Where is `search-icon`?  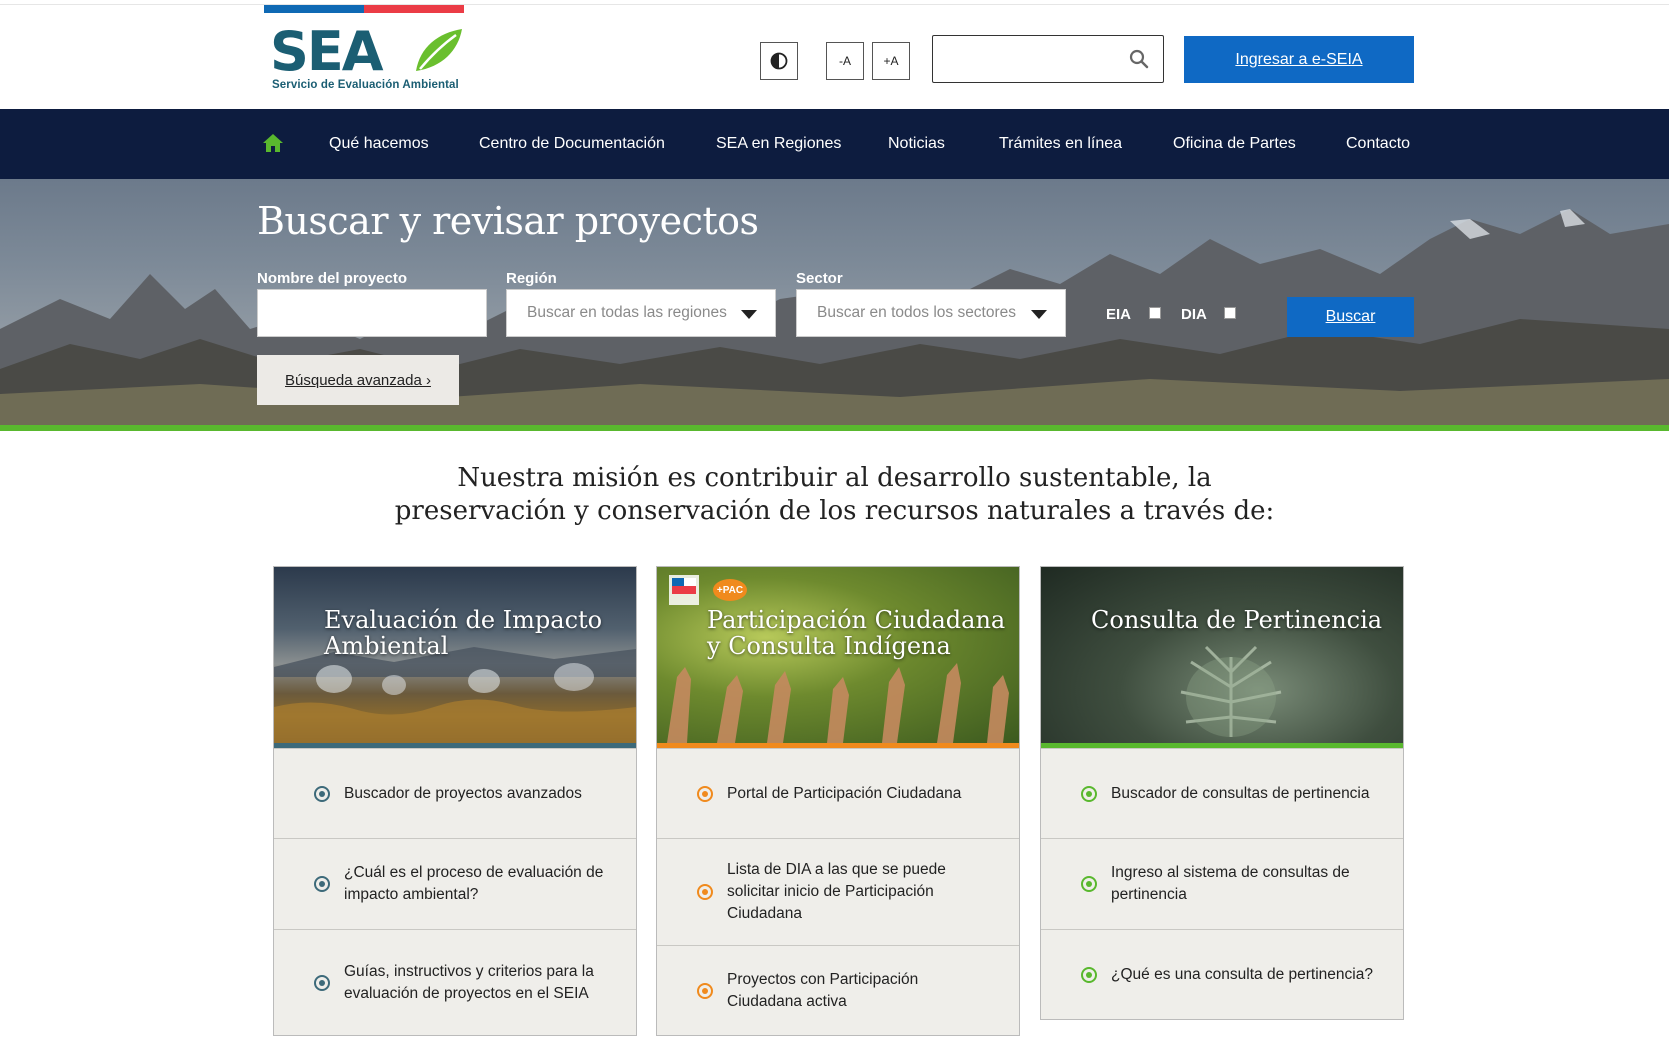 search-icon is located at coordinates (1139, 59).